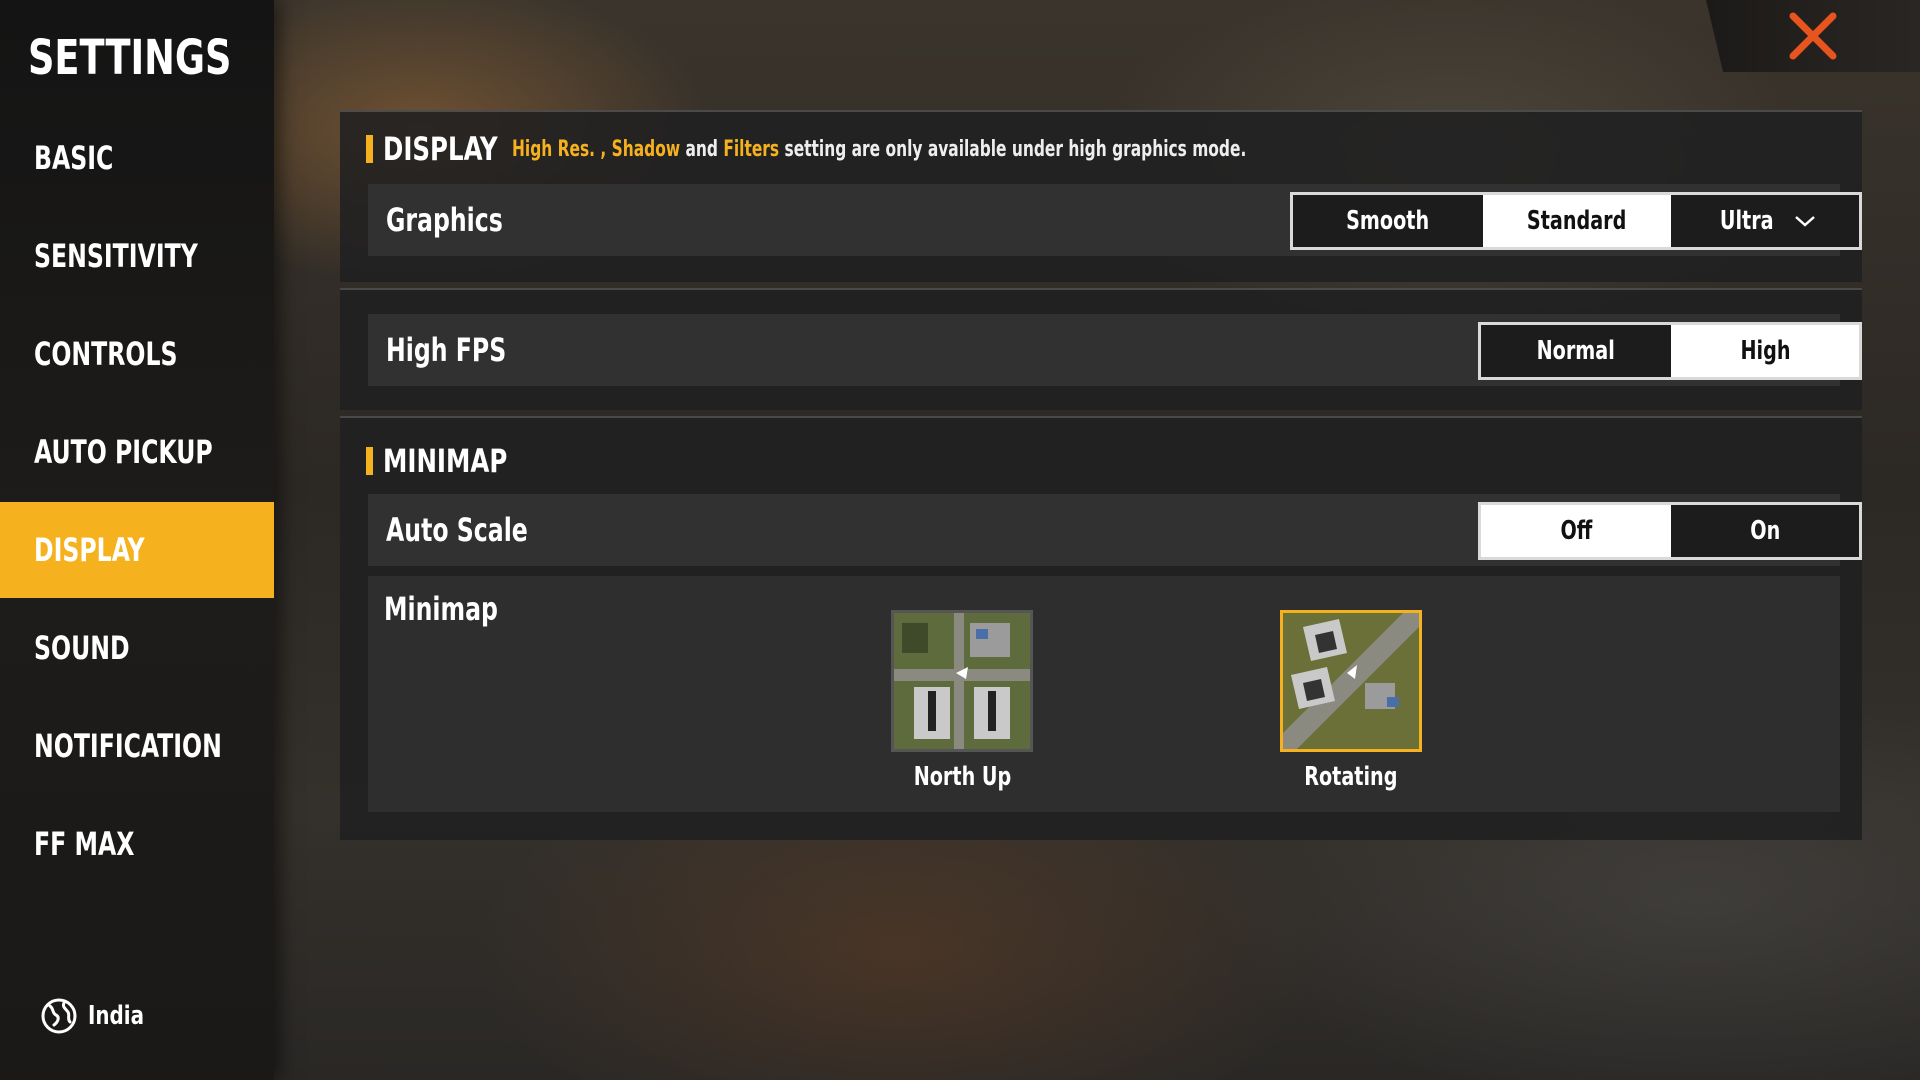 This screenshot has width=1920, height=1080. Describe the element at coordinates (1388, 221) in the screenshot. I see `graphics-option-smooth: Smooth` at that location.